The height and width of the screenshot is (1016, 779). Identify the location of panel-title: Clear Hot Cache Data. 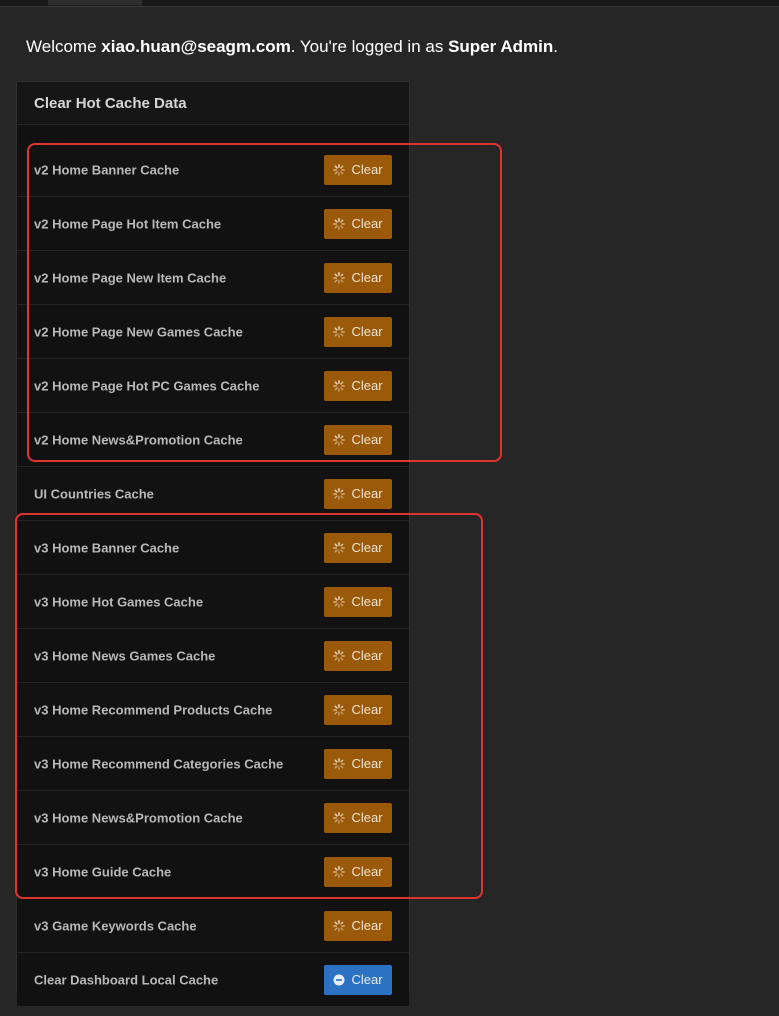
(213, 103).